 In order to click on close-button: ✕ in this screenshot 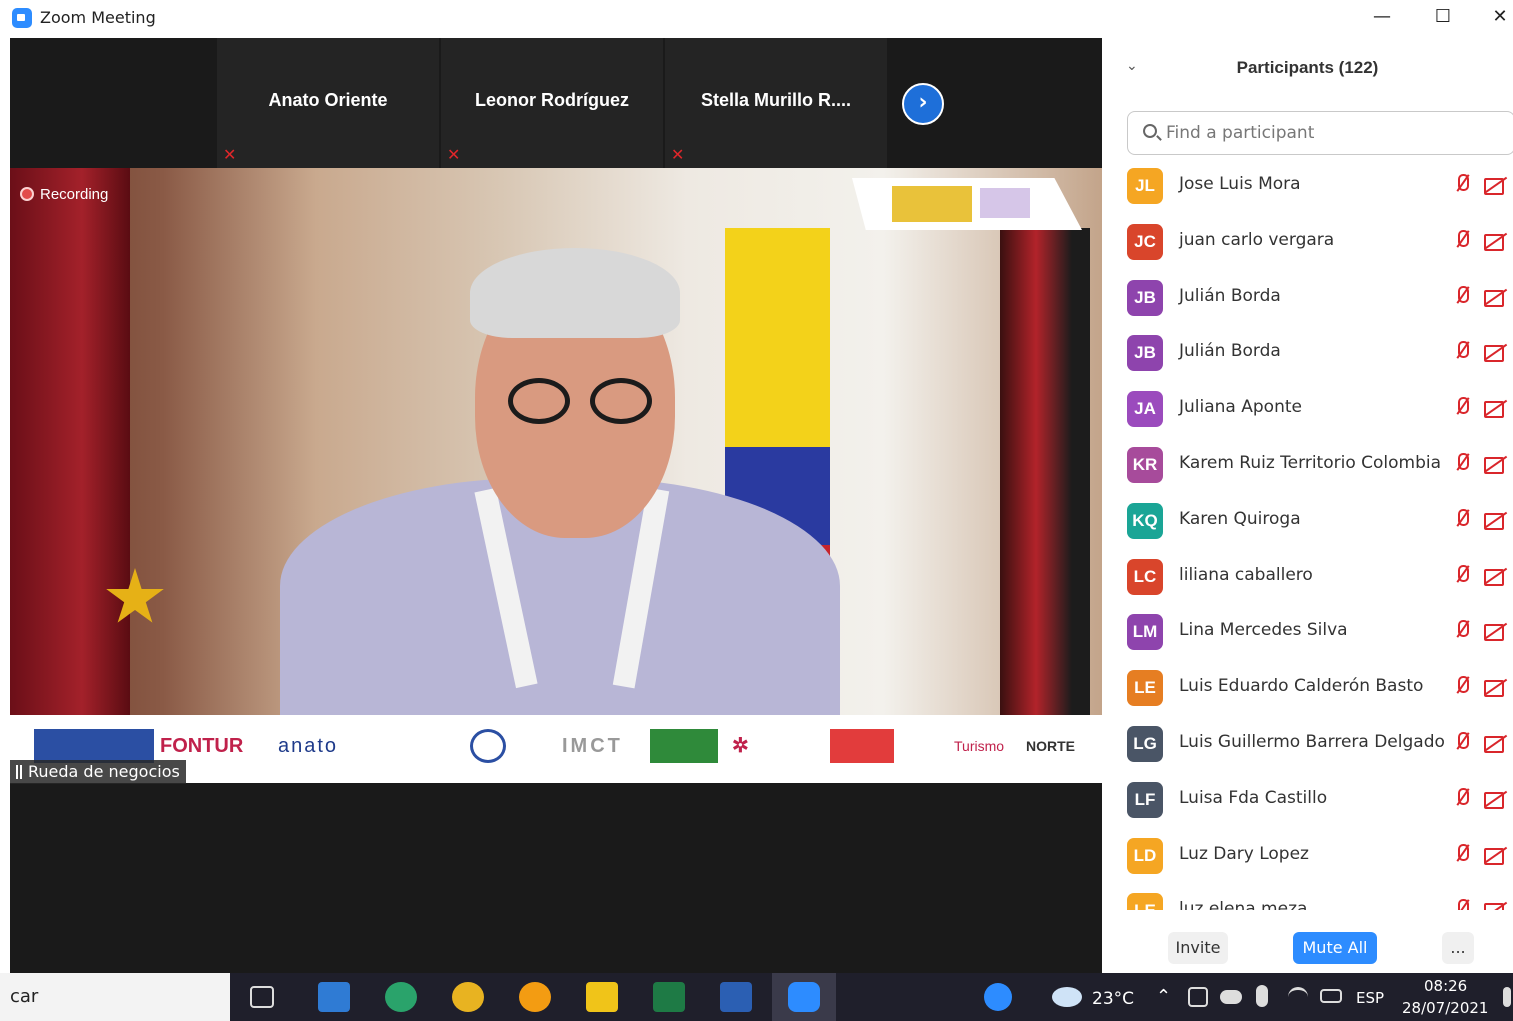, I will do `click(1496, 17)`.